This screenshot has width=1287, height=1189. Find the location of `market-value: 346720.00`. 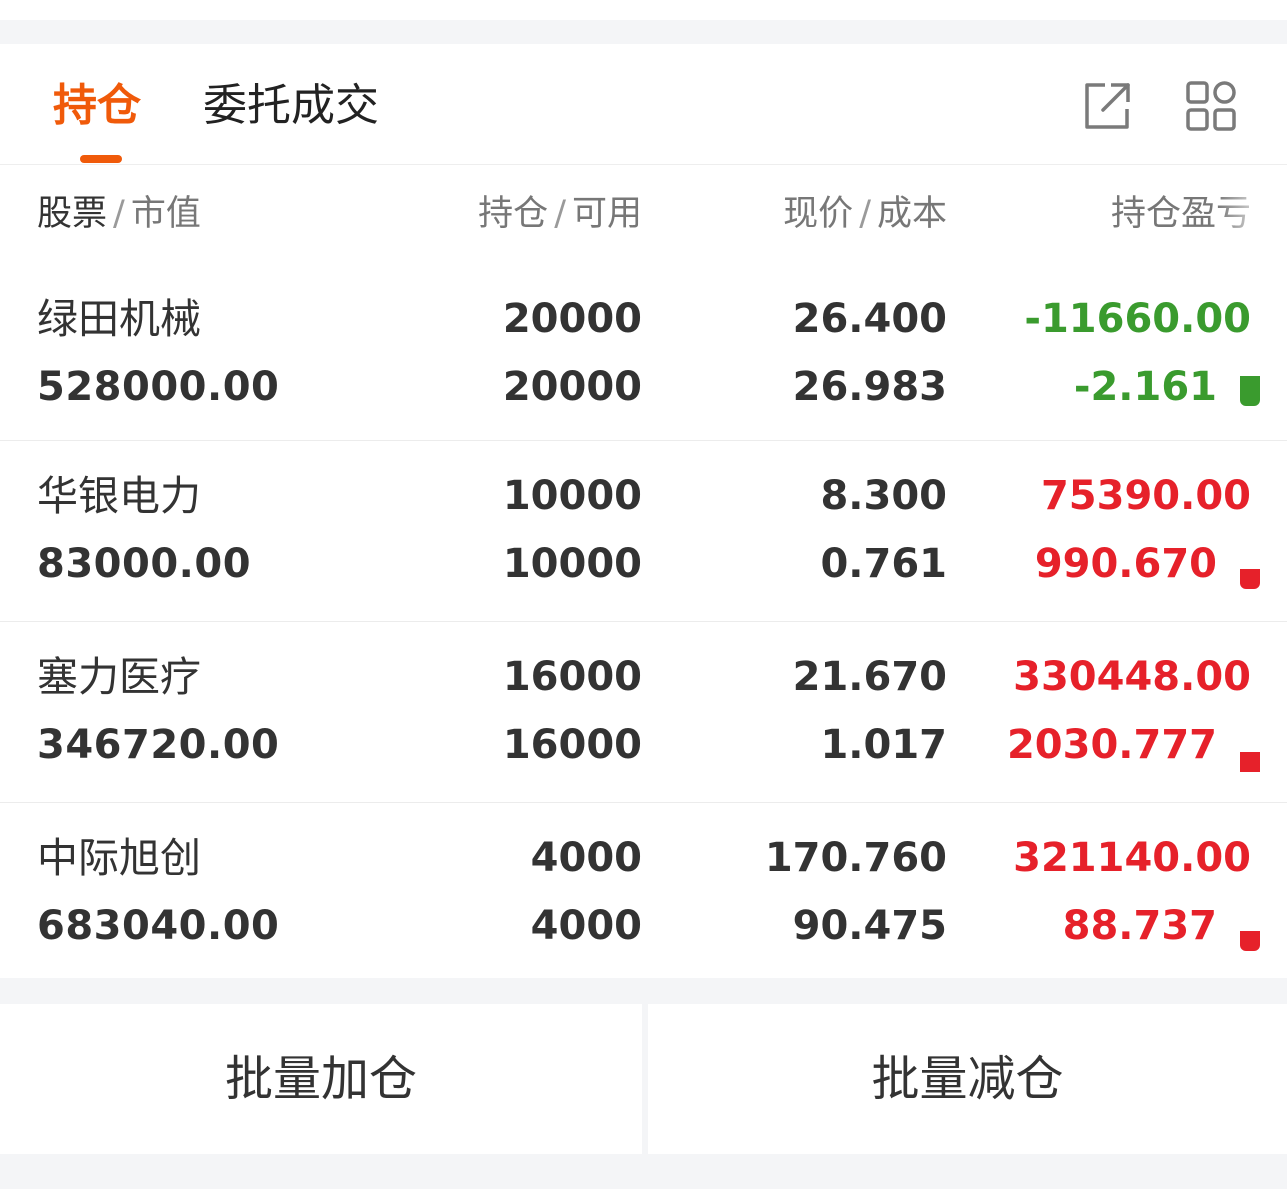

market-value: 346720.00 is located at coordinates (158, 745).